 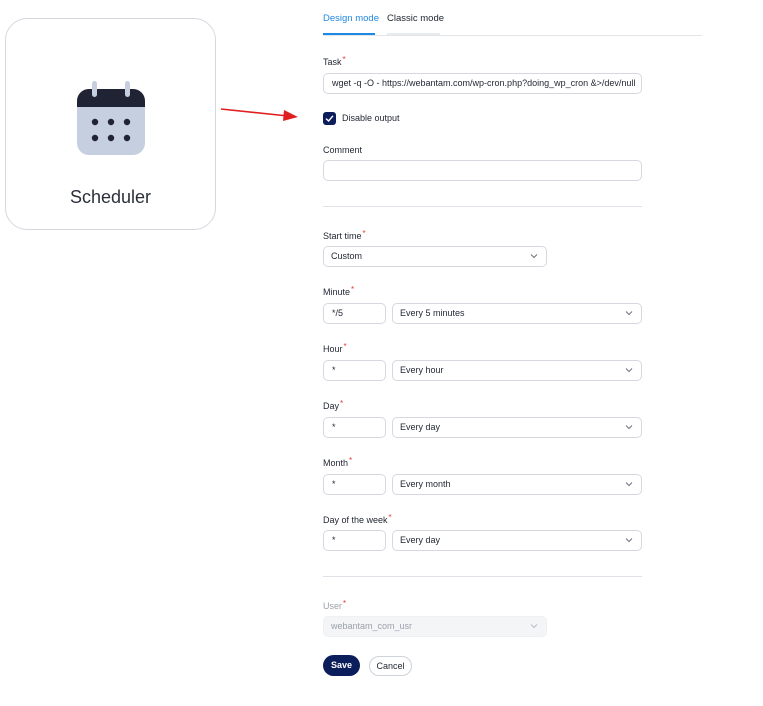 I want to click on month-label-text: Month, so click(x=336, y=463).